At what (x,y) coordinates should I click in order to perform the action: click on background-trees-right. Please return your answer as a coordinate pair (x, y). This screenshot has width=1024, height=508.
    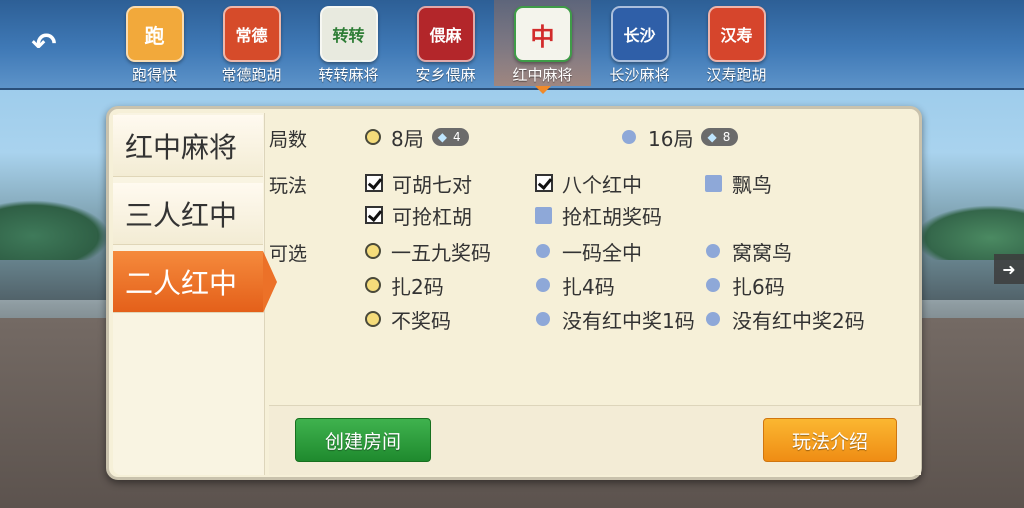
    Looking at the image, I should click on (969, 232).